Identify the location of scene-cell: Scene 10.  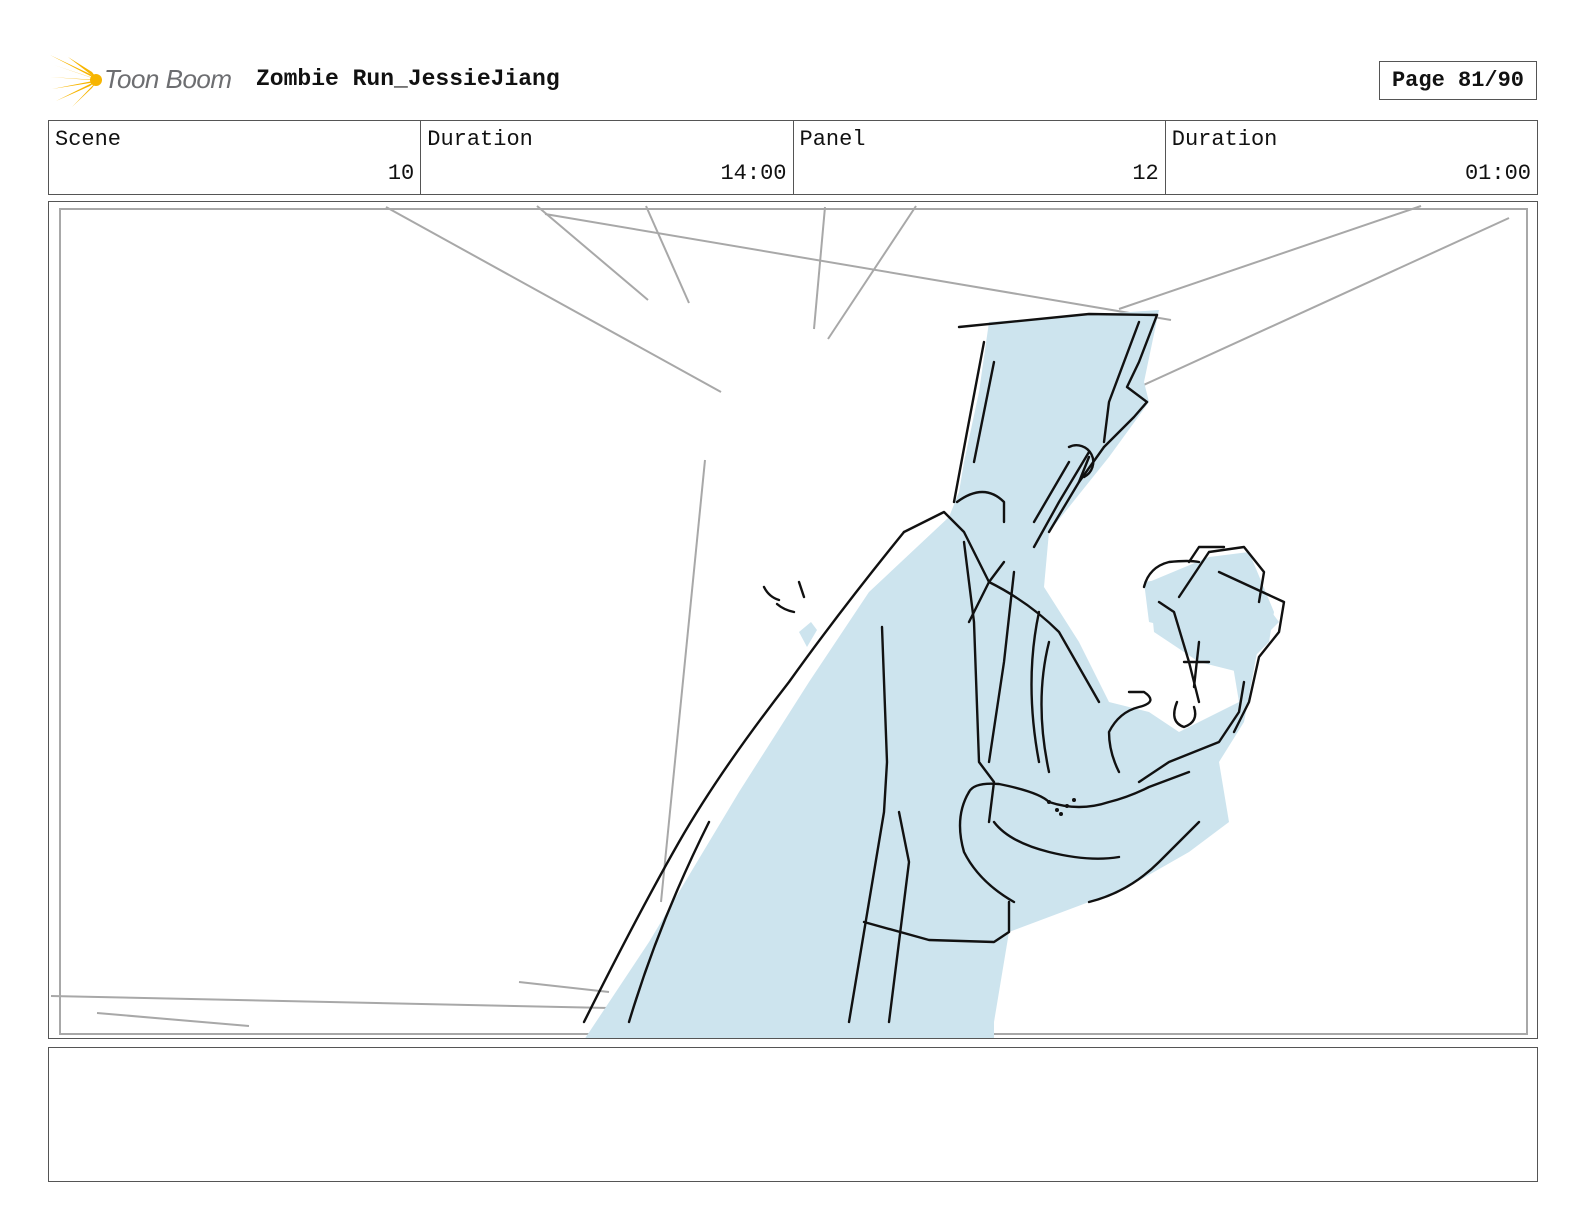
(235, 157).